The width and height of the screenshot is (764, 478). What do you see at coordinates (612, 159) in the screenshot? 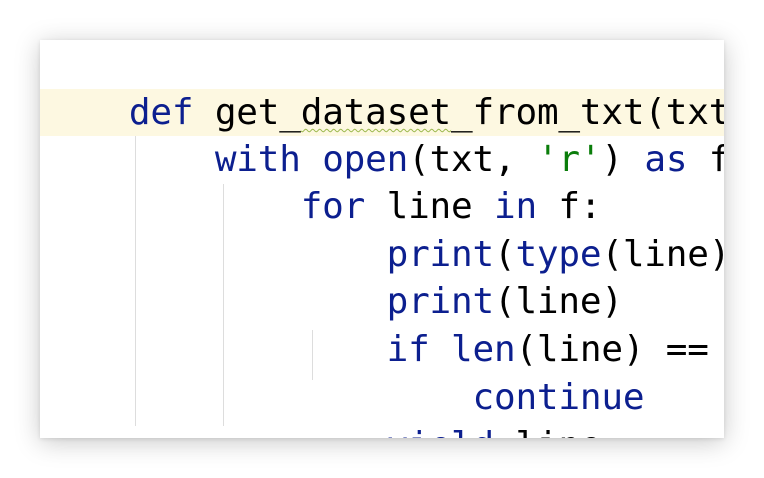
I see `paren-close: )` at bounding box center [612, 159].